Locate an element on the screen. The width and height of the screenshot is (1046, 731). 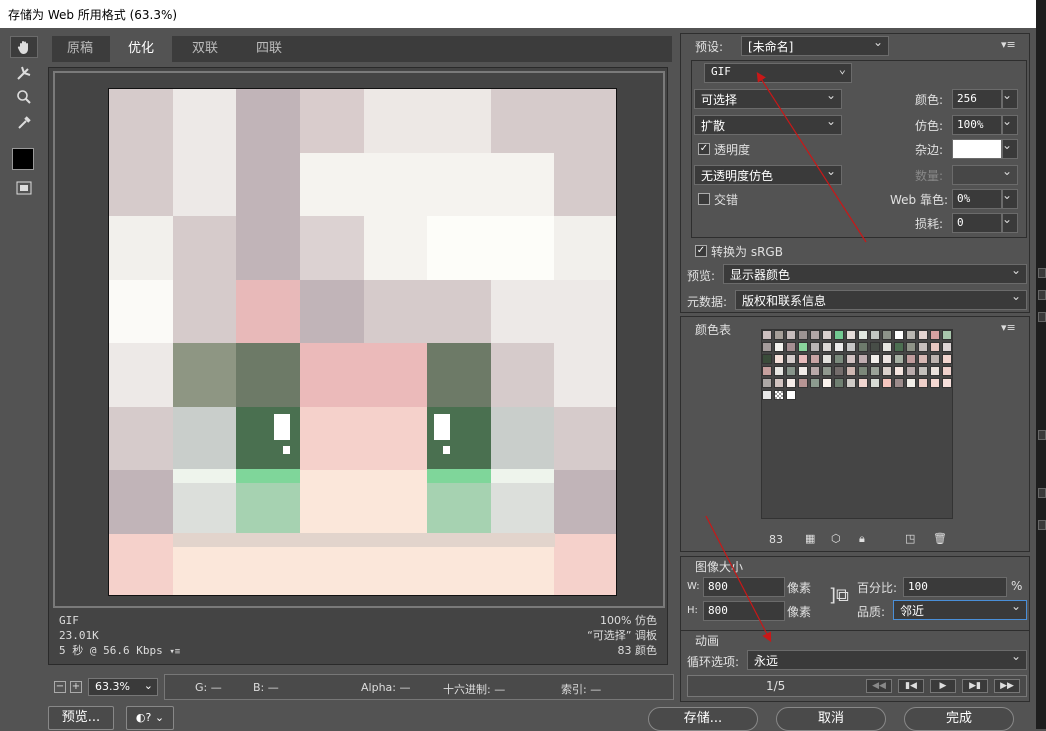
color-table-menu-icon: ▾≡ is located at coordinates (1008, 327).